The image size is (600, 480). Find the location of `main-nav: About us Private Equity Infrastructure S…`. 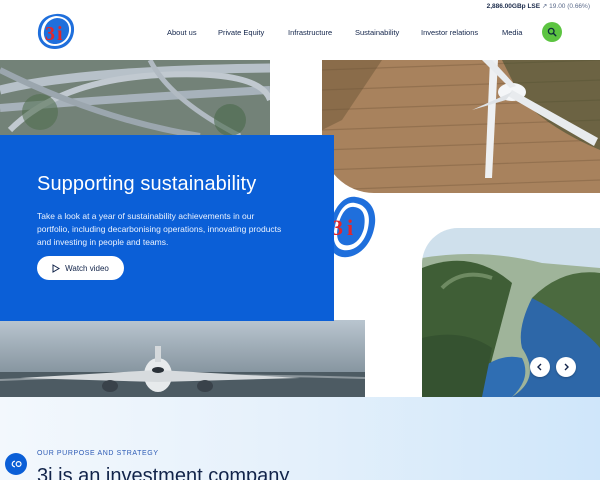

main-nav: About us Private Equity Infrastructure S… is located at coordinates (300, 34).